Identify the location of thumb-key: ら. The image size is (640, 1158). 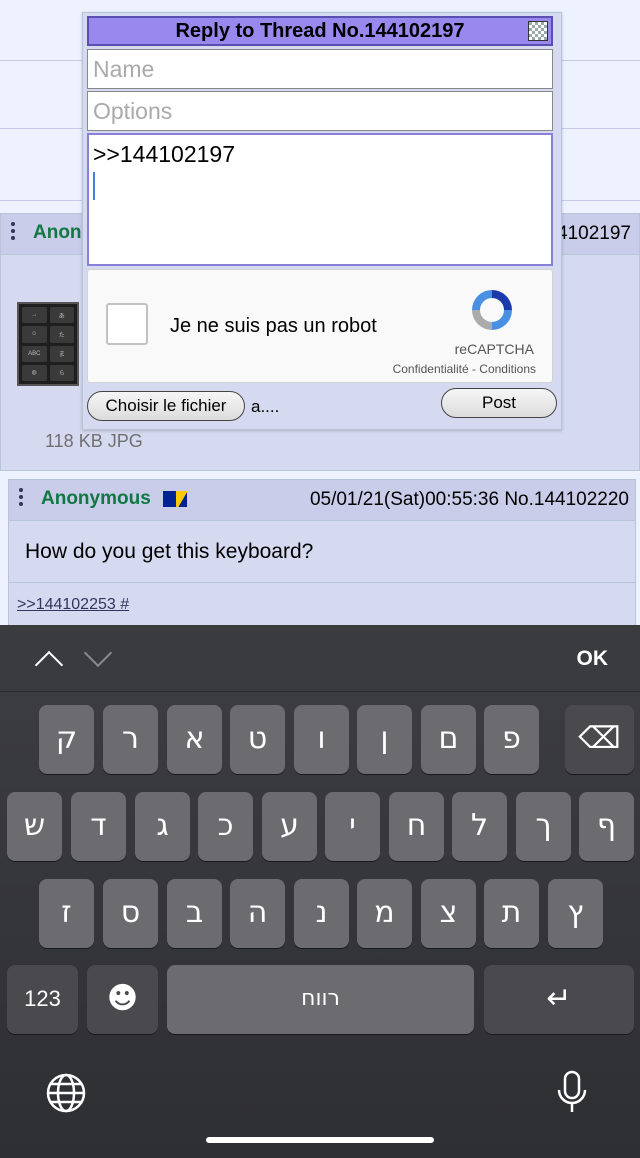
(61, 372).